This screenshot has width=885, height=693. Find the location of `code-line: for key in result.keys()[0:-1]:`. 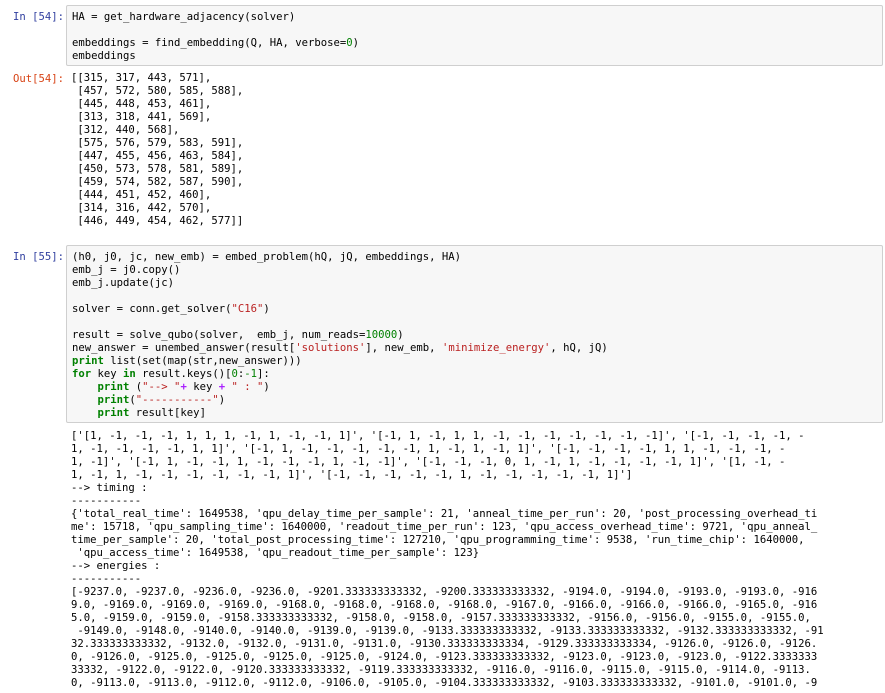

code-line: for key in result.keys()[0:-1]: is located at coordinates (171, 374).